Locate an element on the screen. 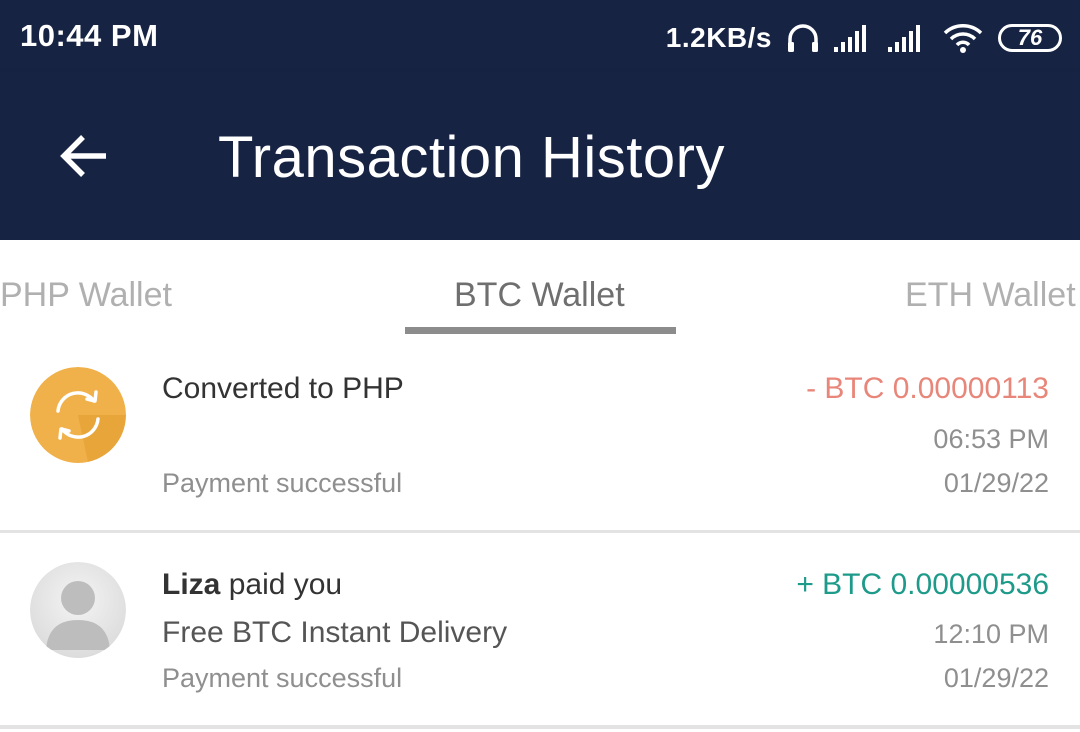 This screenshot has width=1080, height=732. headset-icon is located at coordinates (803, 38).